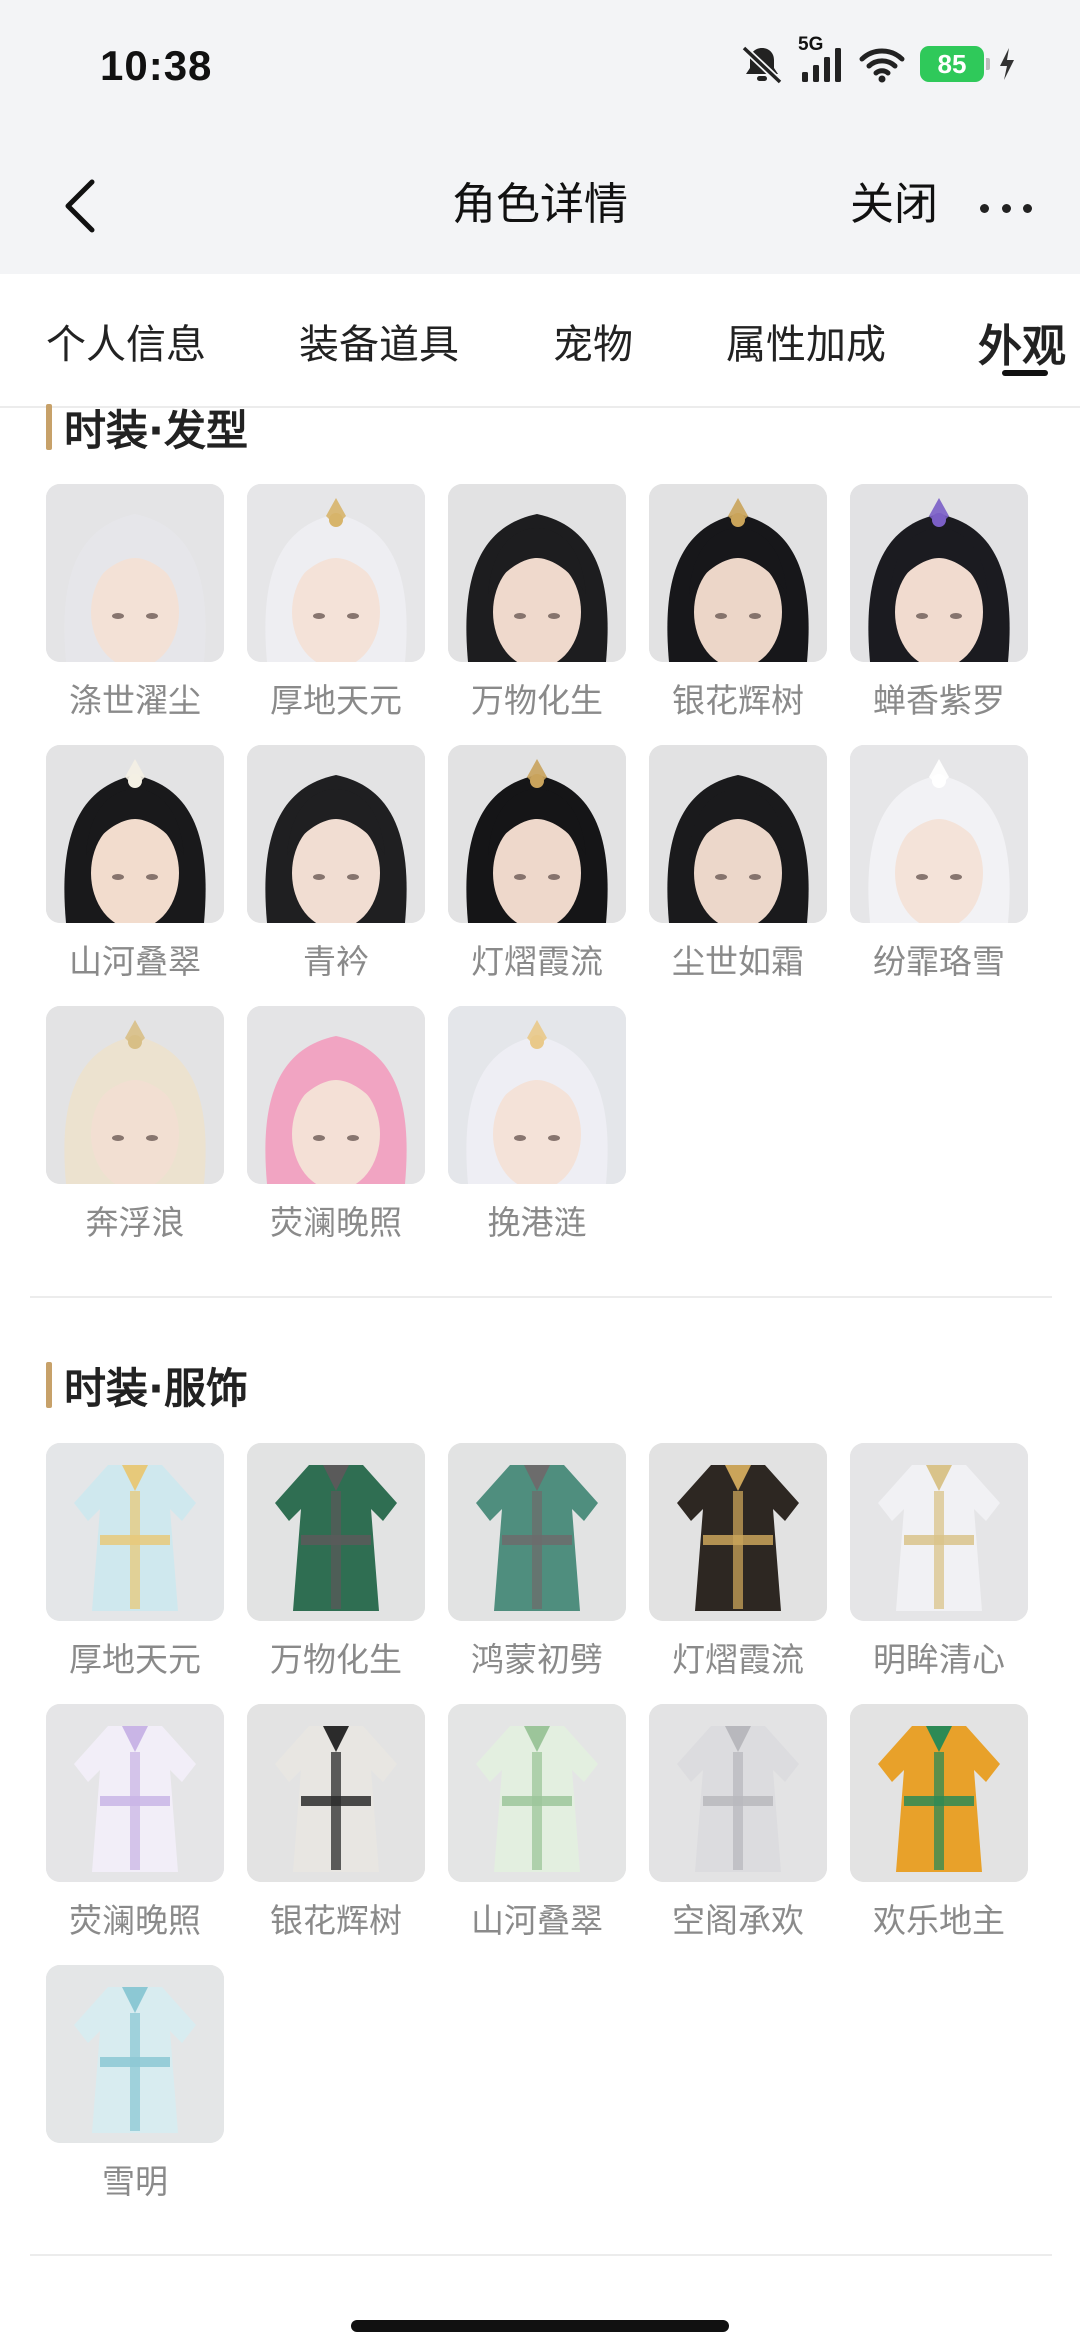  I want to click on outfit-item: 灯熠霞流, so click(738, 1561).